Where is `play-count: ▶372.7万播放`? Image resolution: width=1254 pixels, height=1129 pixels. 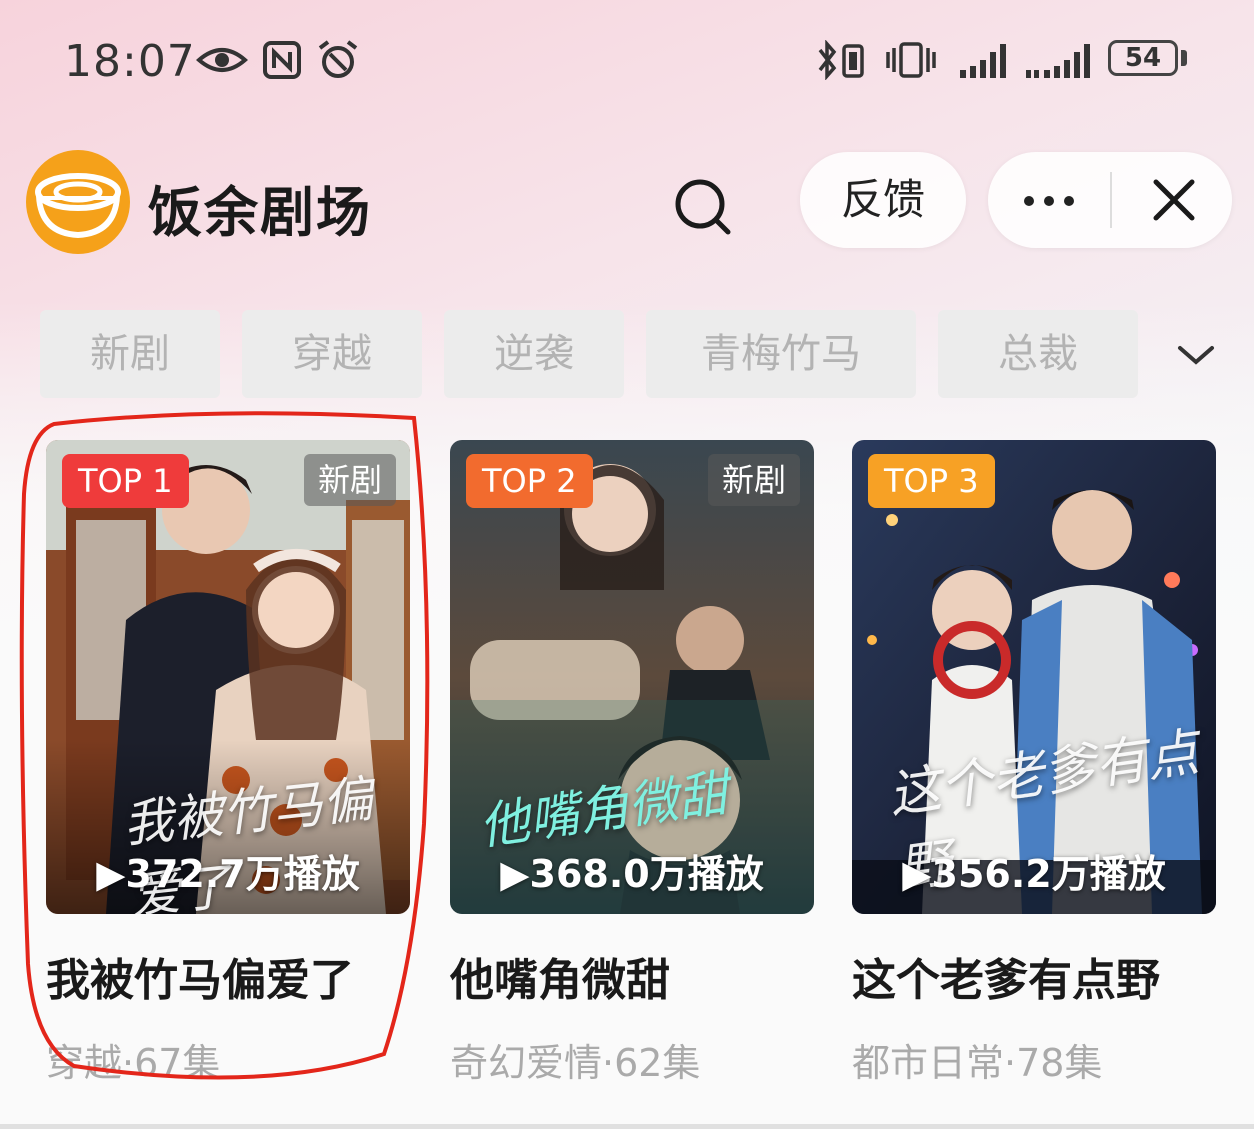
play-count: ▶372.7万播放 is located at coordinates (228, 874).